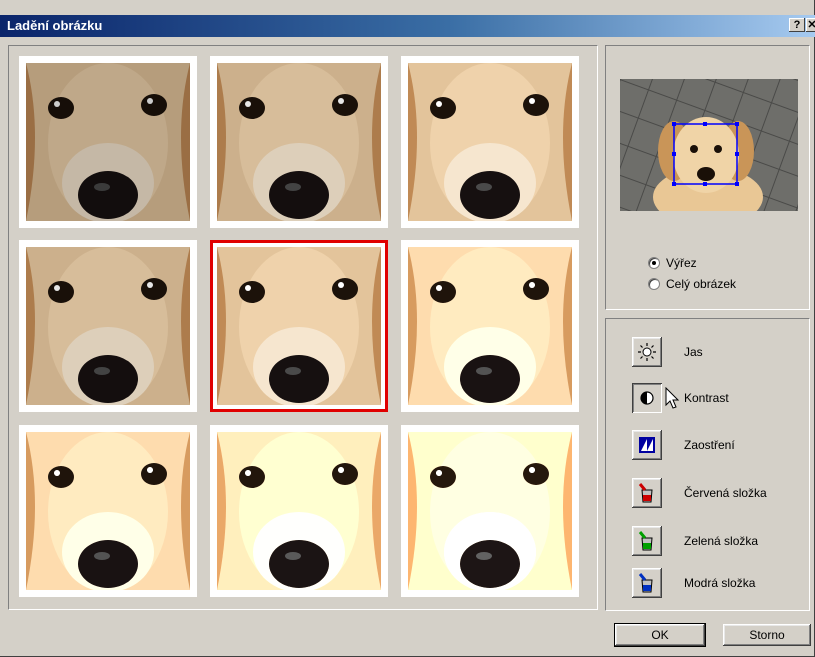 This screenshot has height=657, width=815. What do you see at coordinates (660, 635) in the screenshot?
I see `ok-button: OK` at bounding box center [660, 635].